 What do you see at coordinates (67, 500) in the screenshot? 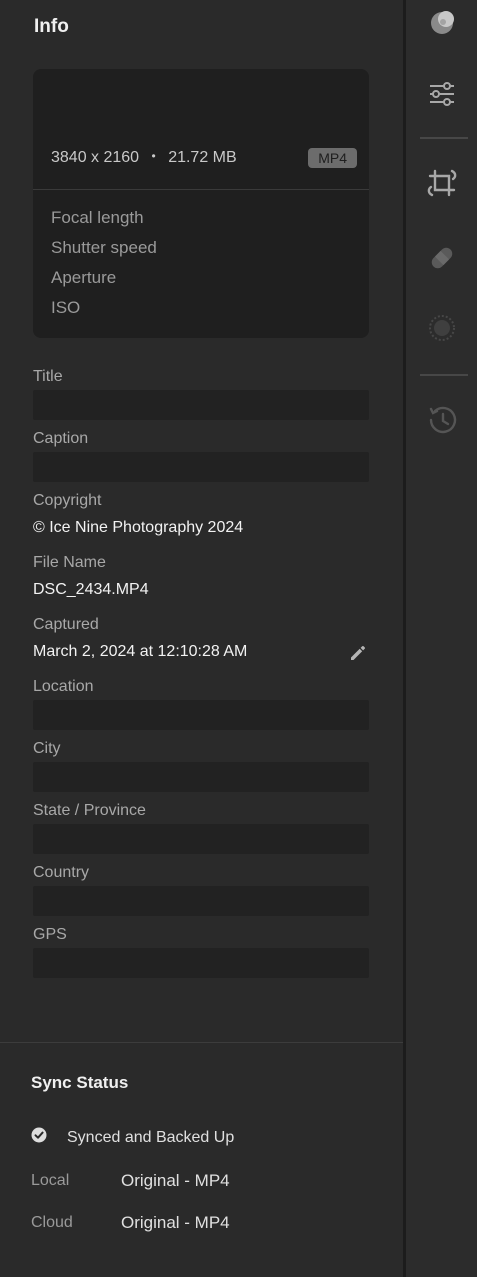
I see `copyright-label: Copyright` at bounding box center [67, 500].